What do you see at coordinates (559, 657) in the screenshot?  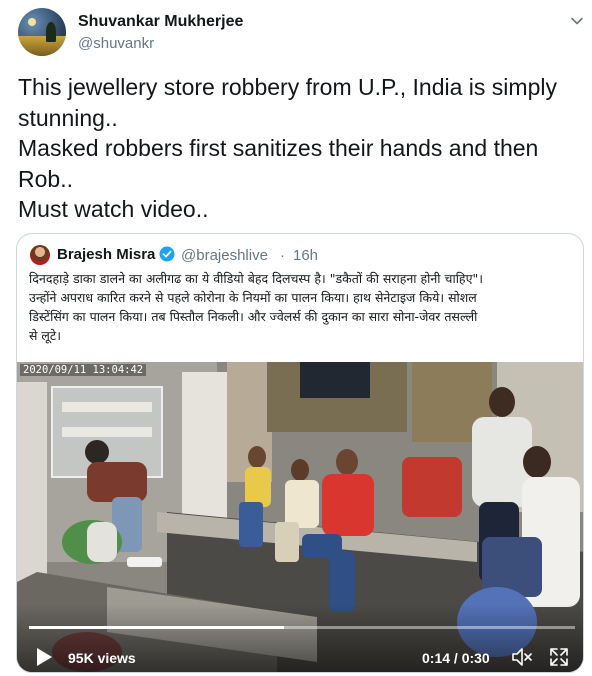 I see `fullscreen-icon` at bounding box center [559, 657].